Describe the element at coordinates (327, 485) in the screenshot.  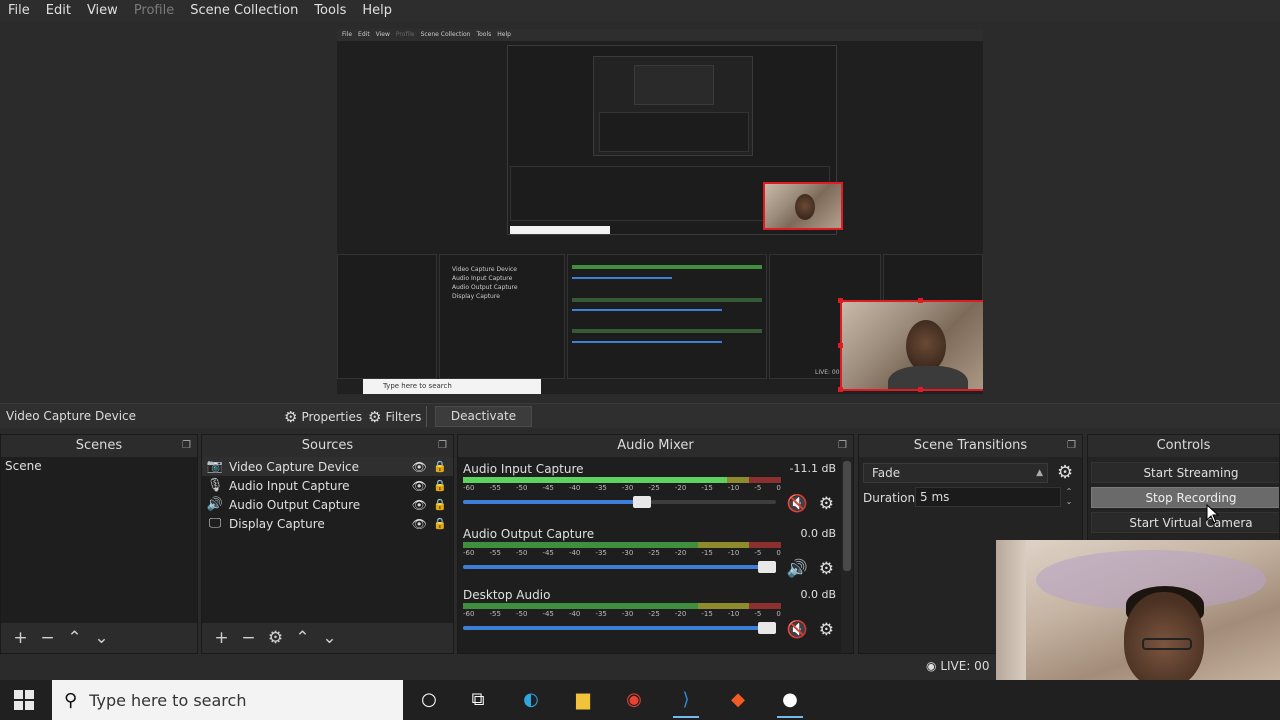
I see `source-row: 🎙 Audio Input Capture 👁 🔒` at that location.